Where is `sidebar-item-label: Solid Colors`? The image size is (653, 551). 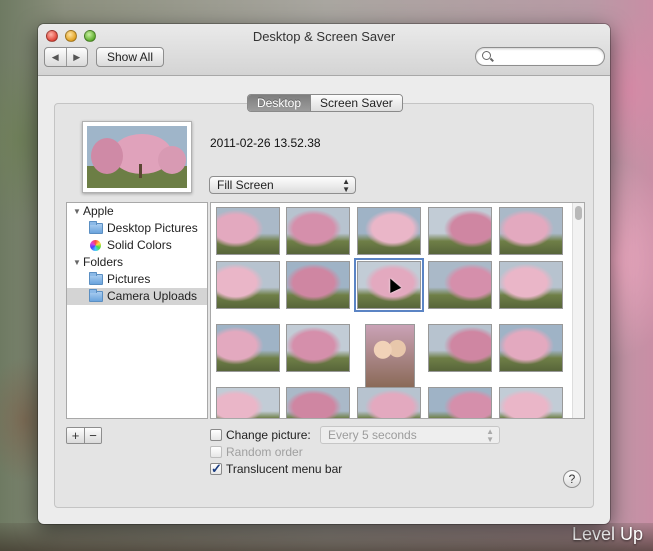 sidebar-item-label: Solid Colors is located at coordinates (139, 245).